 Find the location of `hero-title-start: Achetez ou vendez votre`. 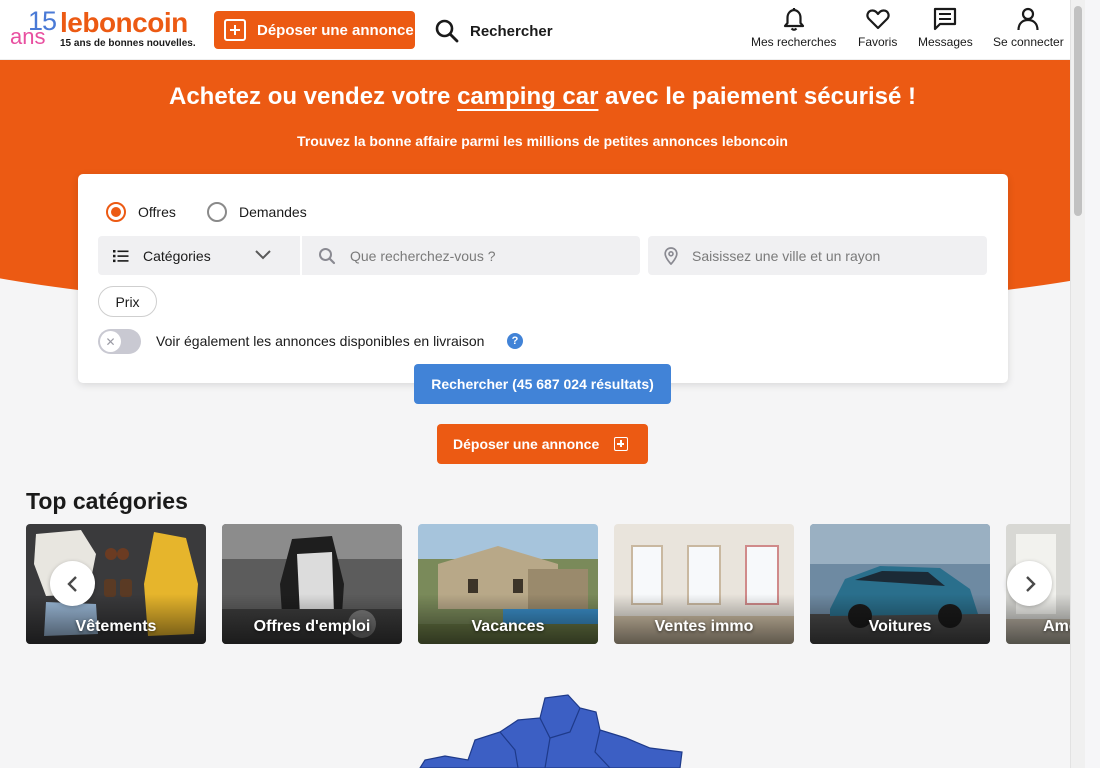

hero-title-start: Achetez ou vendez votre is located at coordinates (313, 96).